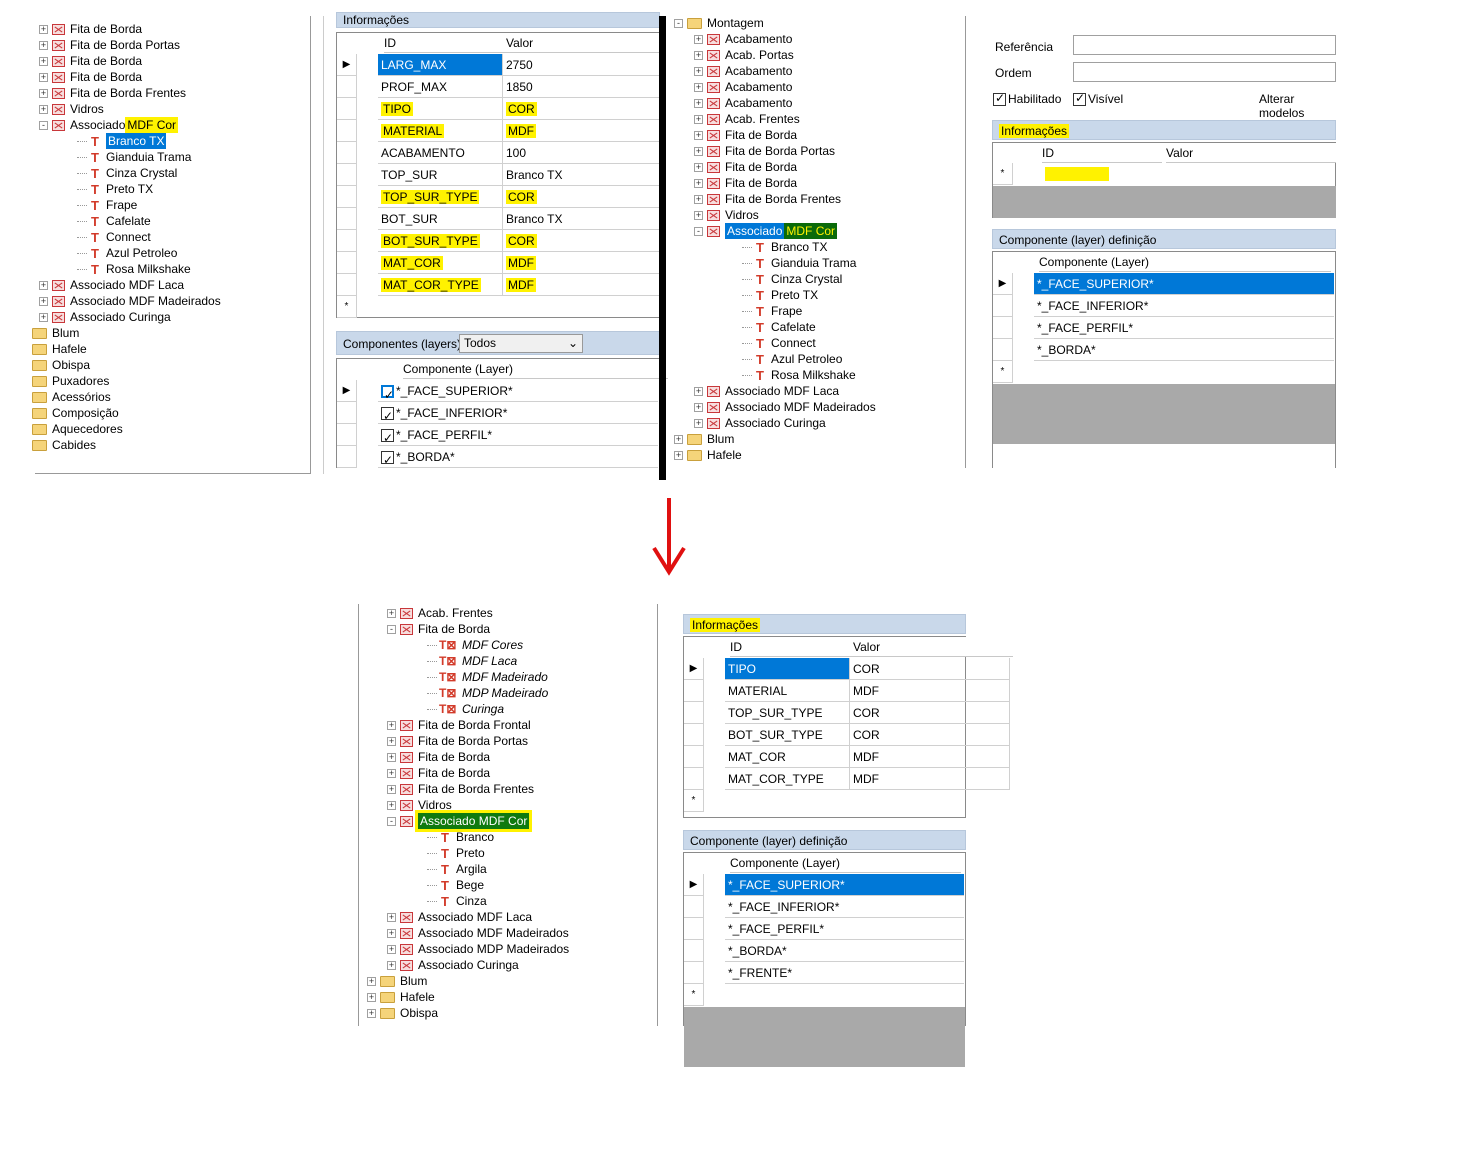 This screenshot has height=1155, width=1463. Describe the element at coordinates (487, 677) in the screenshot. I see `tree-node: T⊠ MDF Madeirado` at that location.